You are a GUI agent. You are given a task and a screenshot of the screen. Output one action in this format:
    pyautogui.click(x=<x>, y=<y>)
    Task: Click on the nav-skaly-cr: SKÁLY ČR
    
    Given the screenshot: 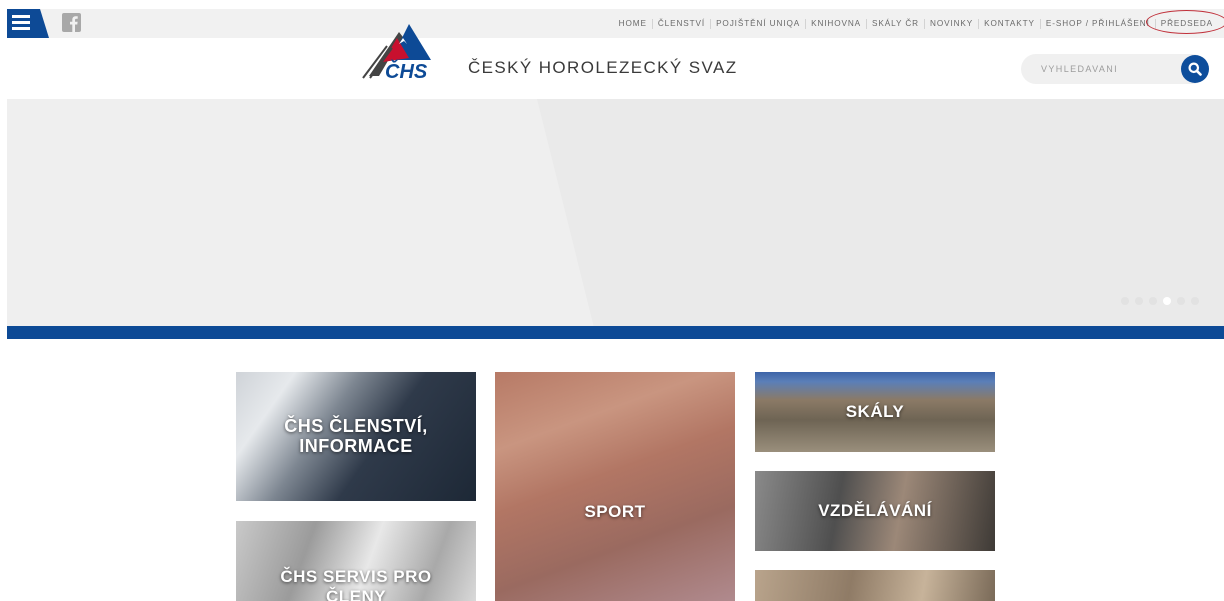 What is the action you would take?
    pyautogui.click(x=895, y=23)
    